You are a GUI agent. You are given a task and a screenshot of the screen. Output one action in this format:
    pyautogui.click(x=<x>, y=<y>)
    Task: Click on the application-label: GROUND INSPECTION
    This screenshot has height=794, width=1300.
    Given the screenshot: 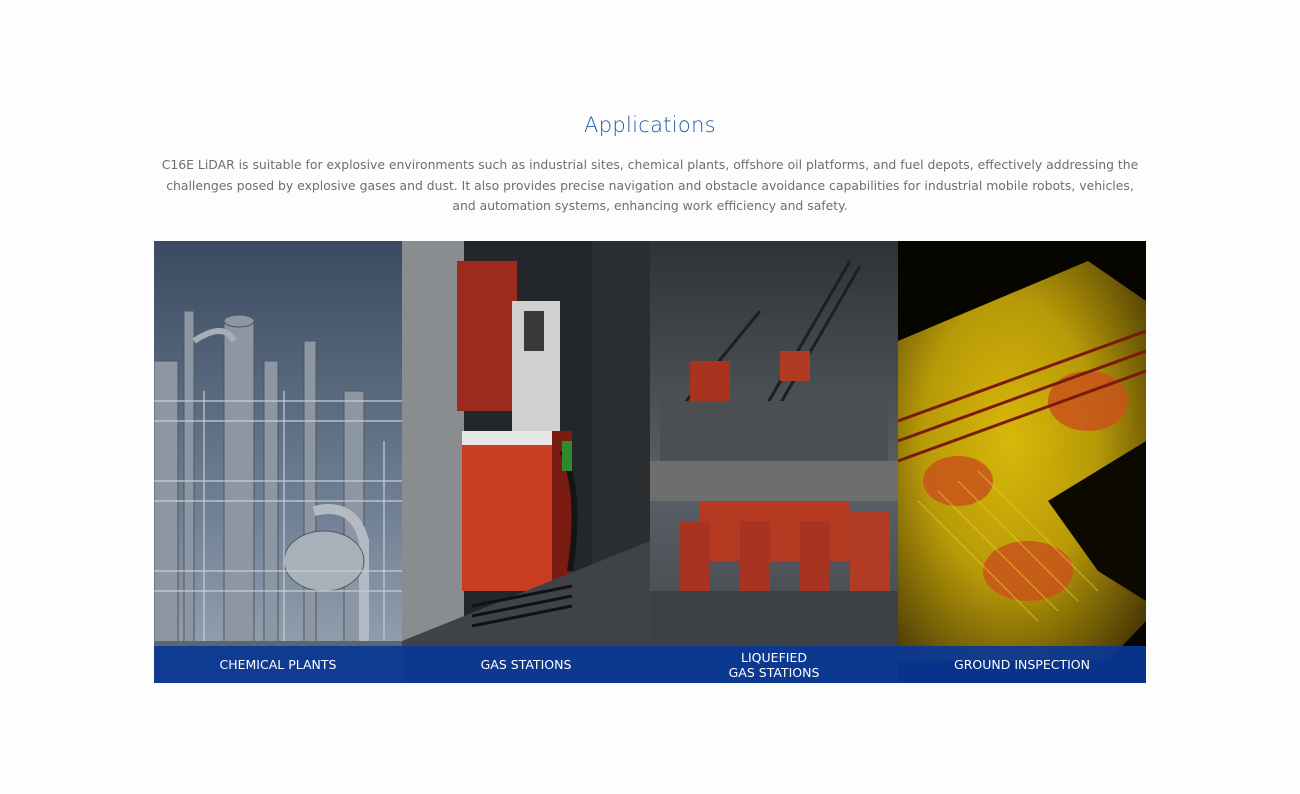 What is the action you would take?
    pyautogui.click(x=1022, y=664)
    